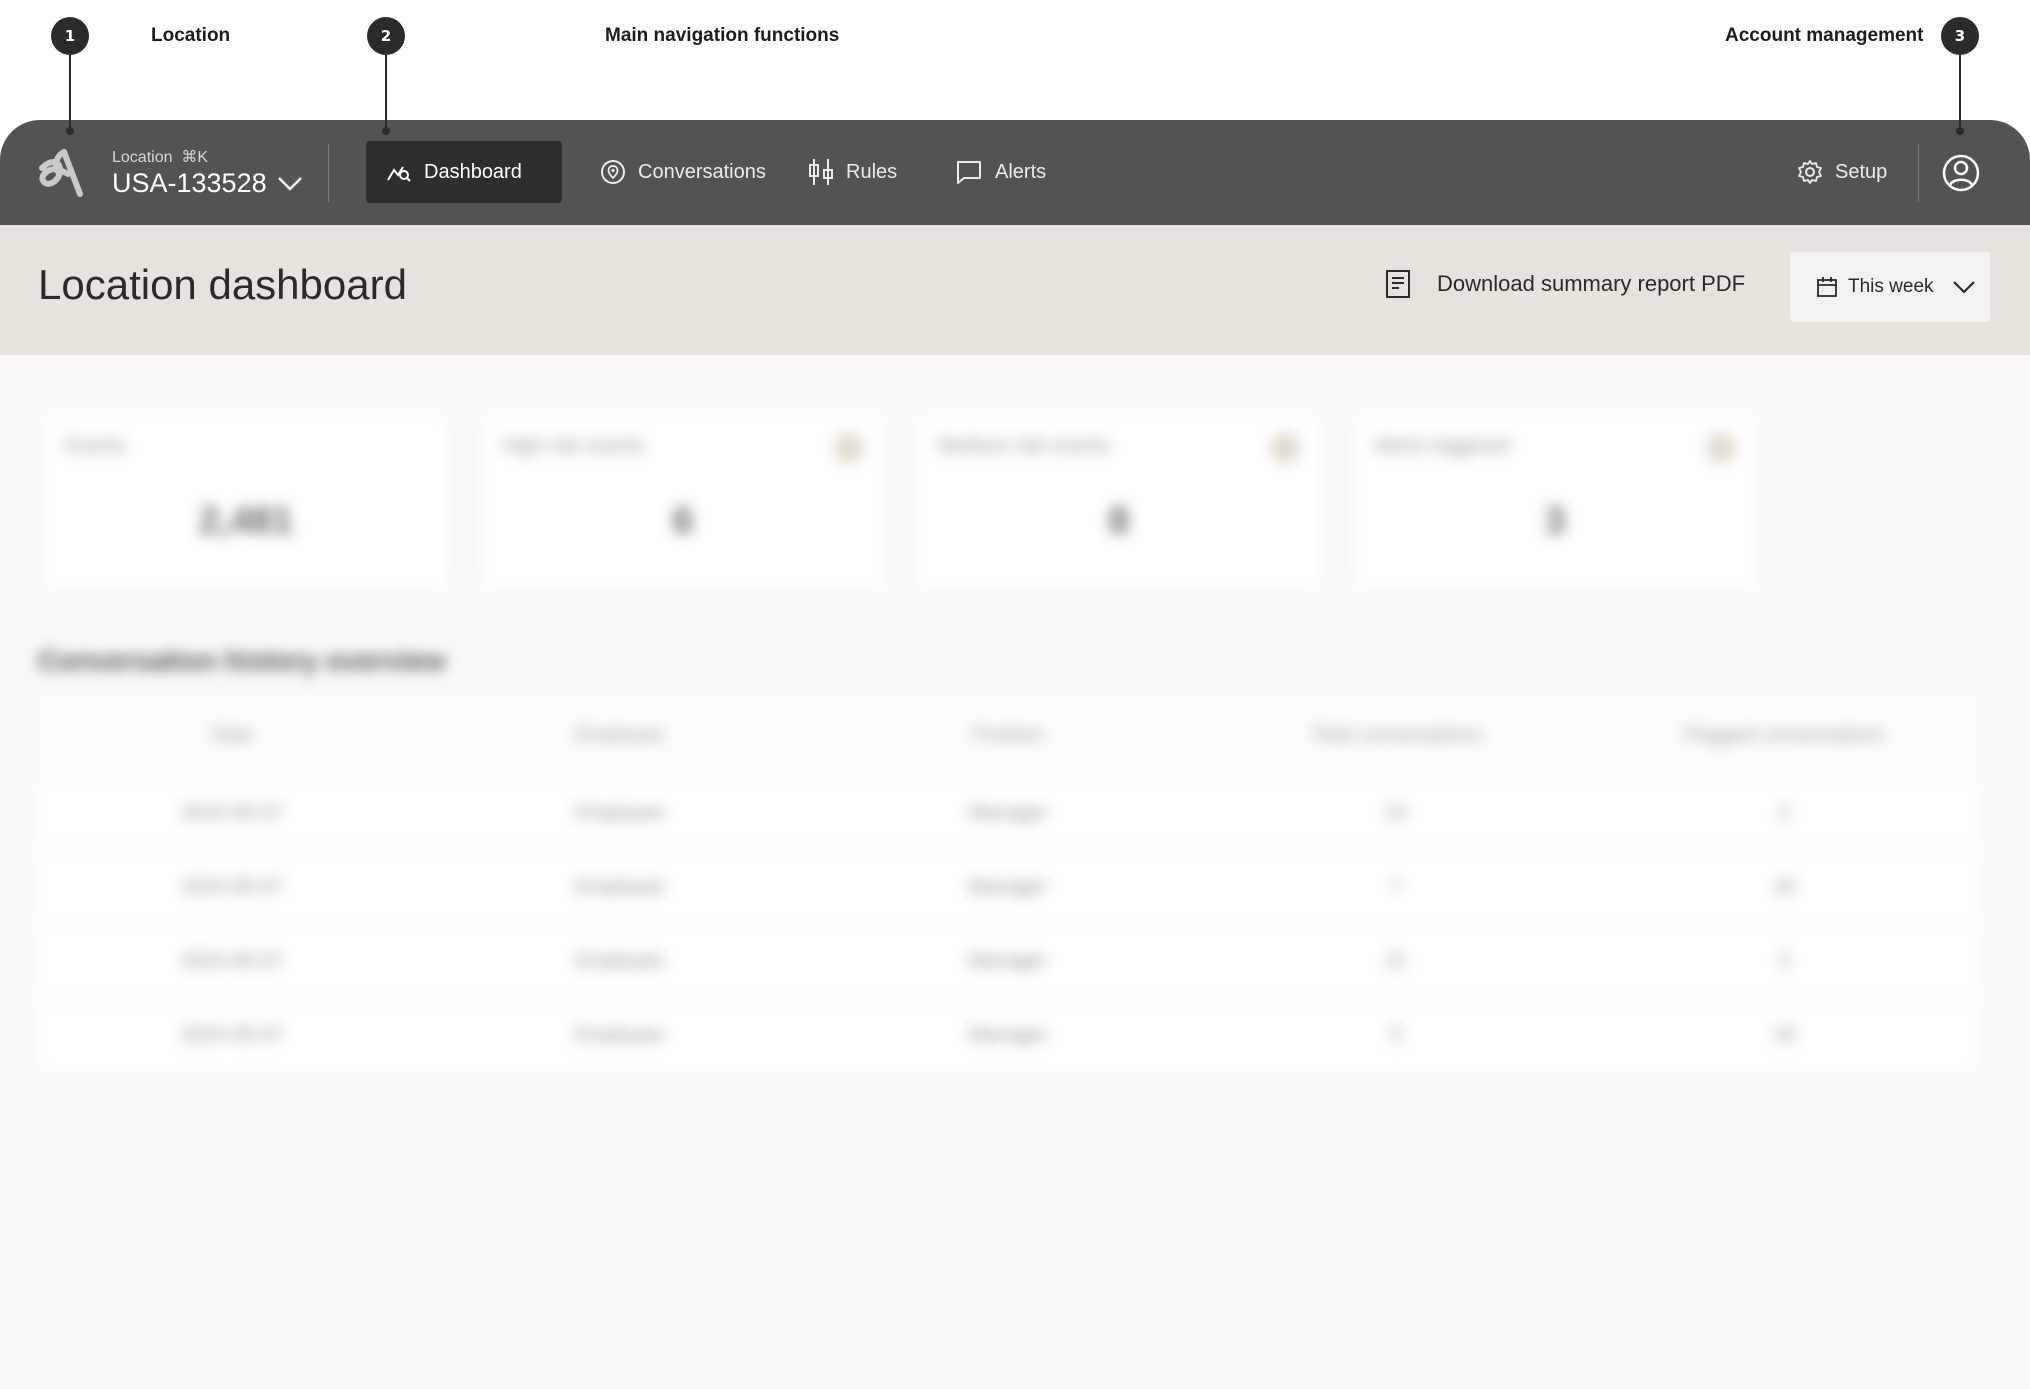  Describe the element at coordinates (1119, 521) in the screenshot. I see `metric-value: 8` at that location.